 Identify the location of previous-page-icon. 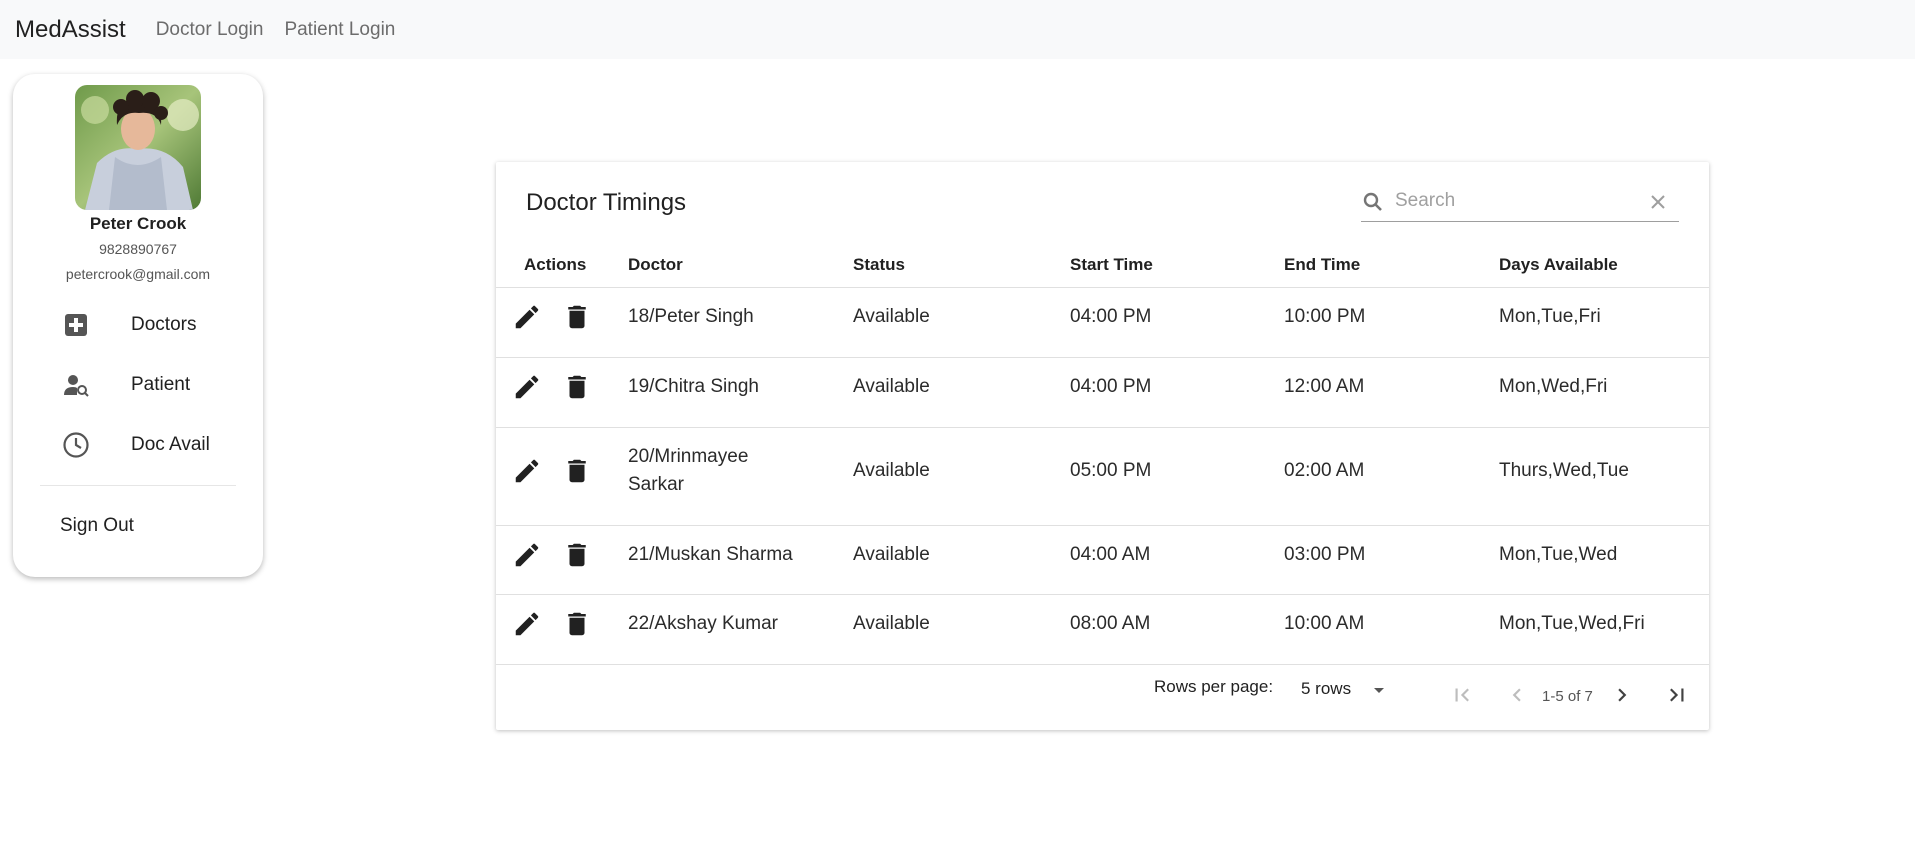
(1517, 695).